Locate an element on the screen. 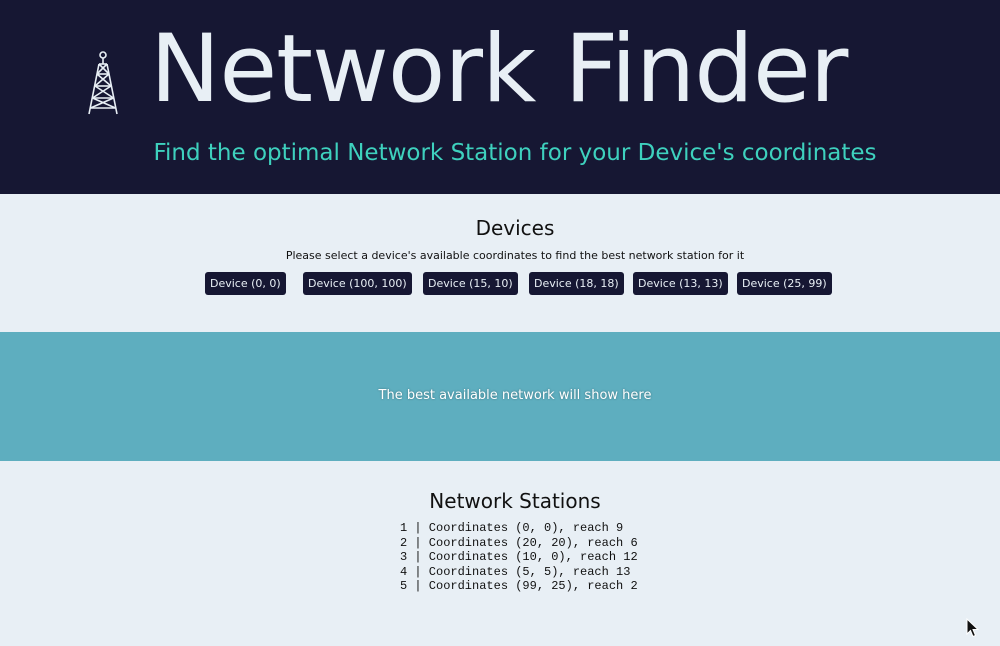 The image size is (1000, 646). devices-heading: Devices is located at coordinates (515, 228).